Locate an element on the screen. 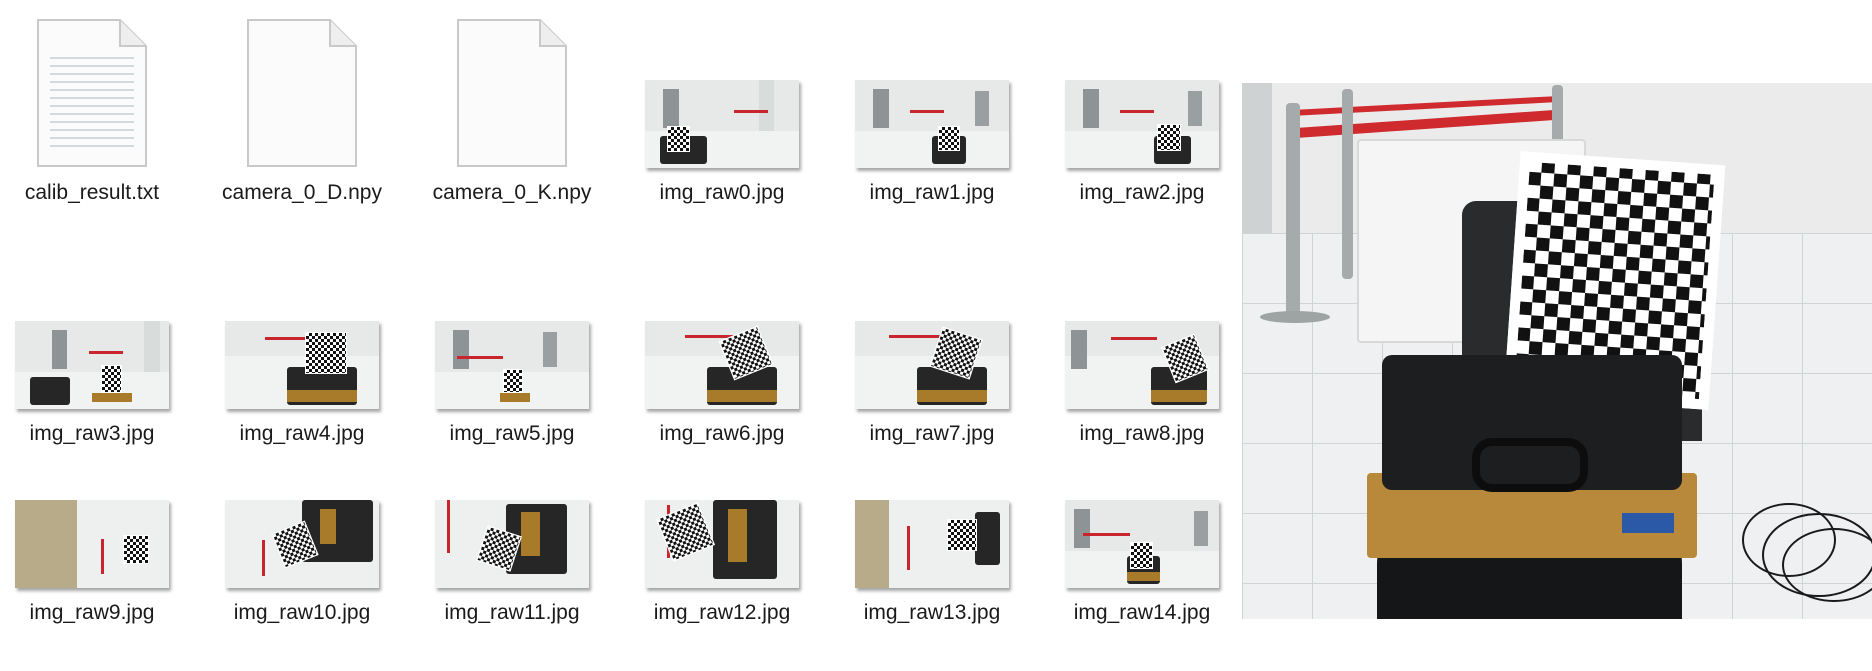 The height and width of the screenshot is (671, 1872). preview-post-base is located at coordinates (1295, 317).